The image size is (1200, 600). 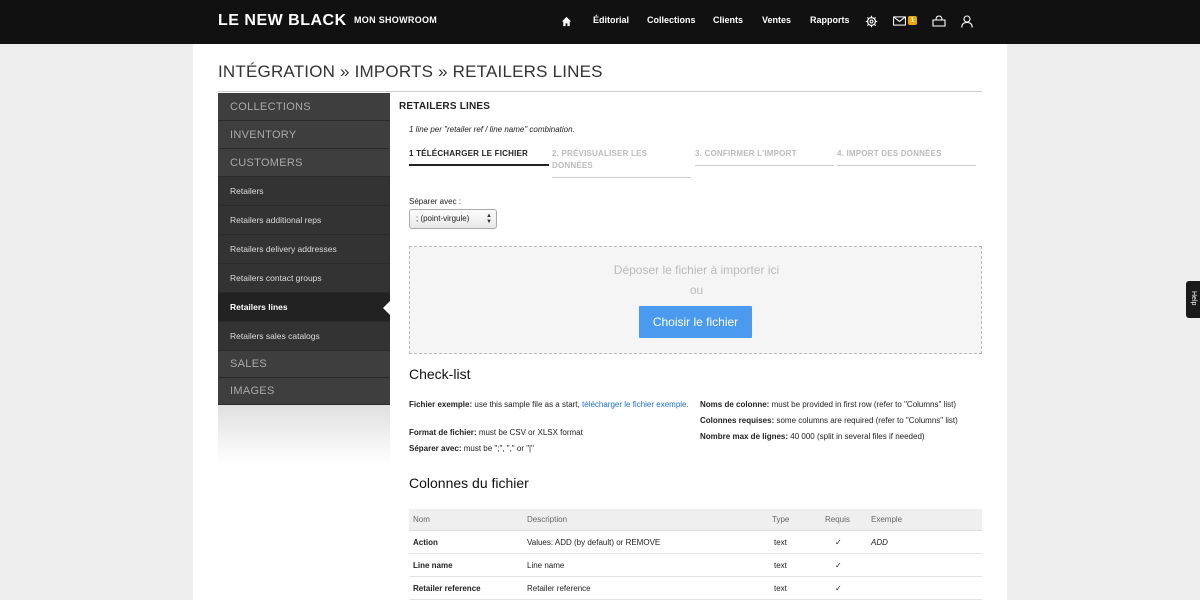 What do you see at coordinates (425, 542) in the screenshot?
I see `cell-name: Action` at bounding box center [425, 542].